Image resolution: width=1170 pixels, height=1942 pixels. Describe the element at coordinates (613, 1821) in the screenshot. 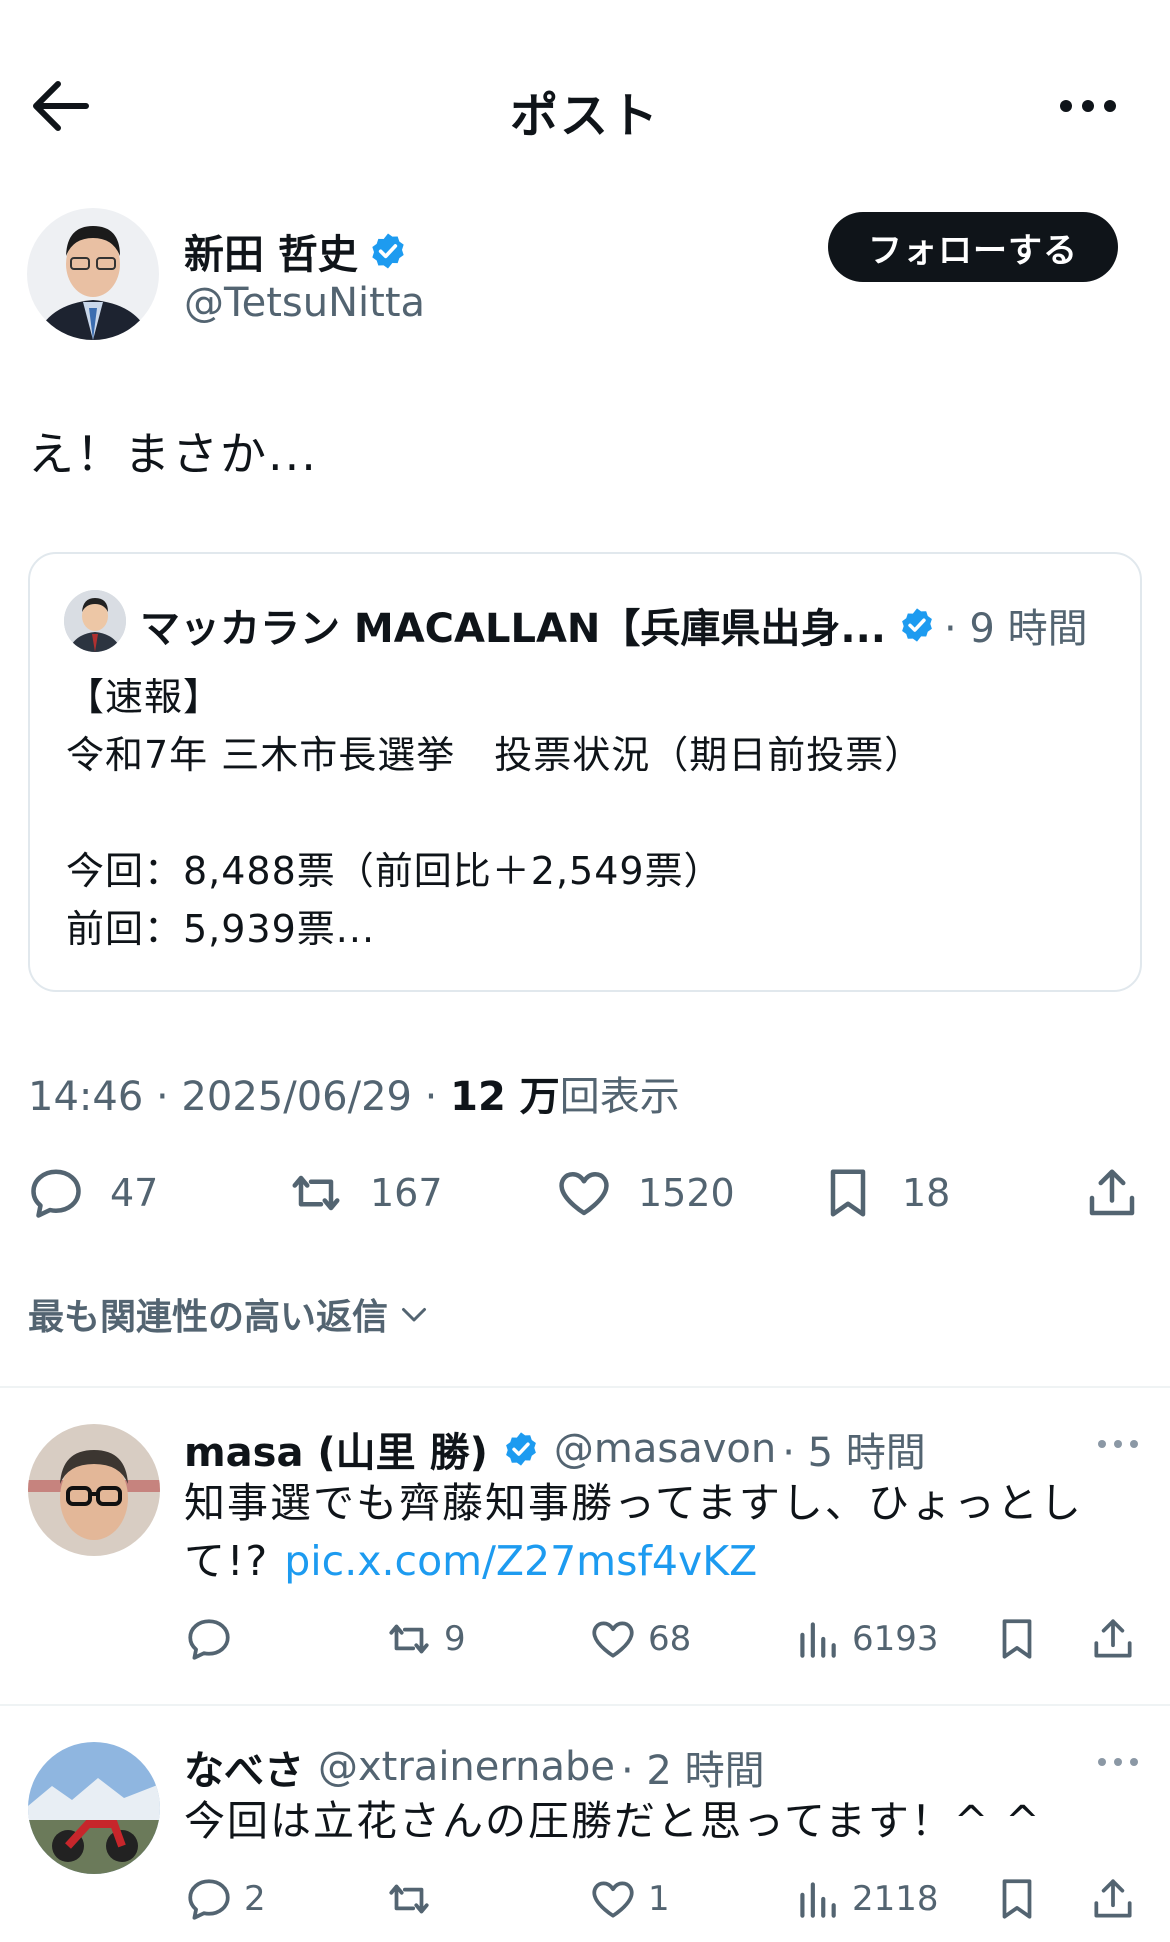

I see `reply-text: 今回は立花さんの圧勝だと思ってます！^ ^` at that location.